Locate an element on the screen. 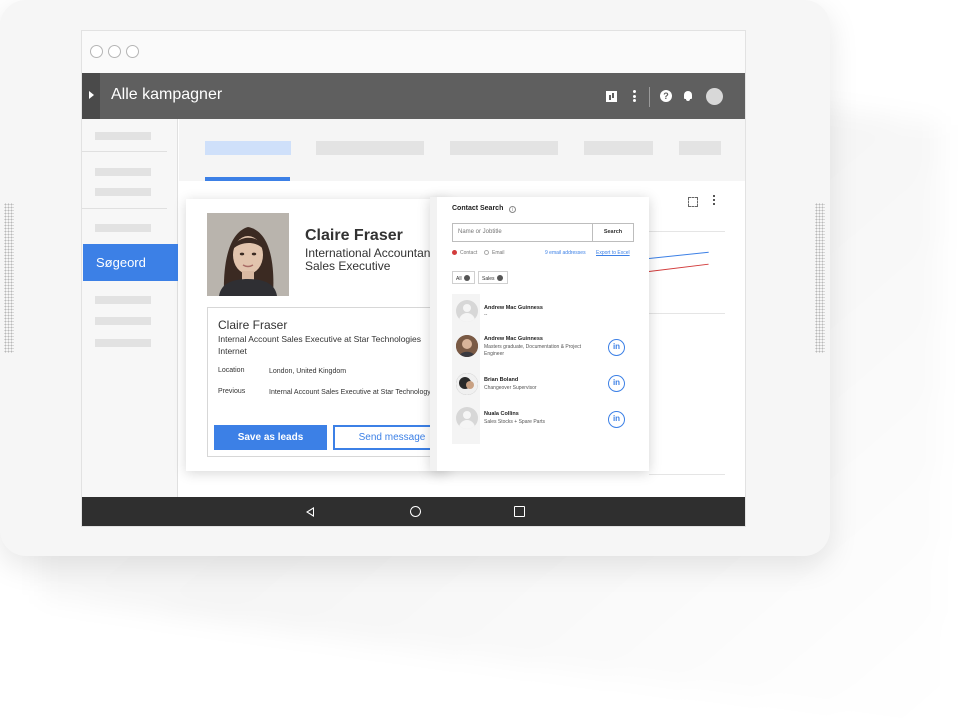 This screenshot has width=960, height=723. filter-sales-label: Sales is located at coordinates (488, 279).